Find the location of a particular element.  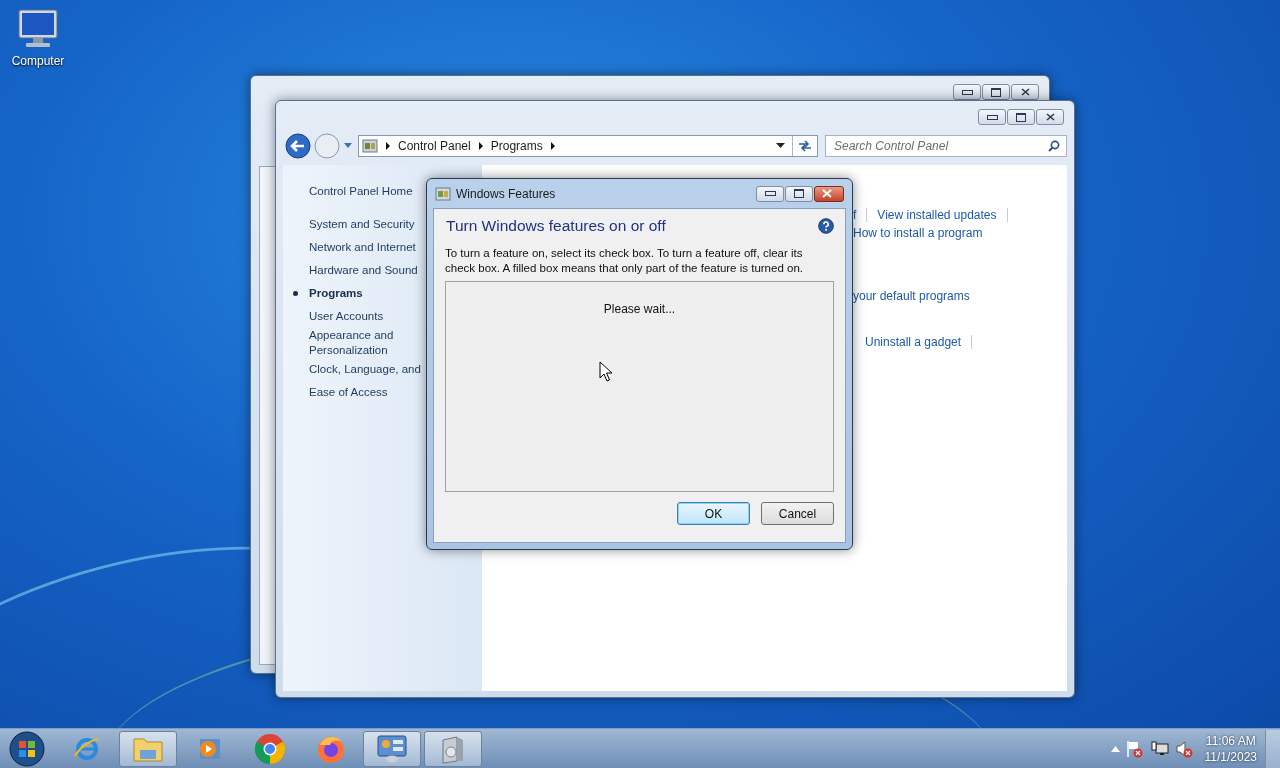

cancel-button: Cancel is located at coordinates (797, 513).